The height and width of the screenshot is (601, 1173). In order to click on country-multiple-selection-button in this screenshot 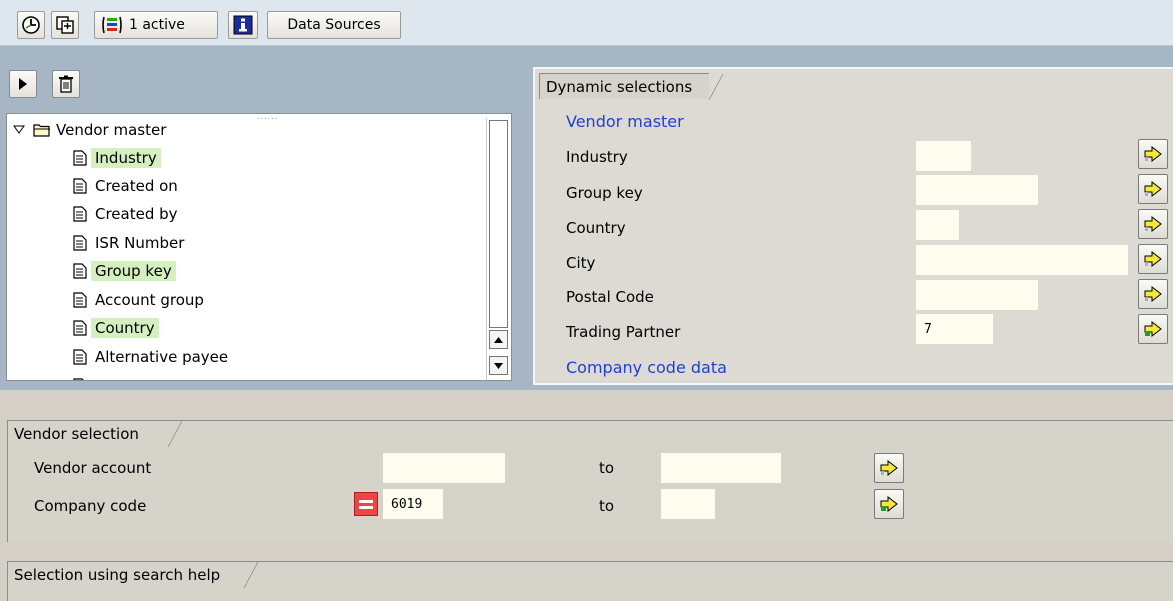, I will do `click(1153, 224)`.